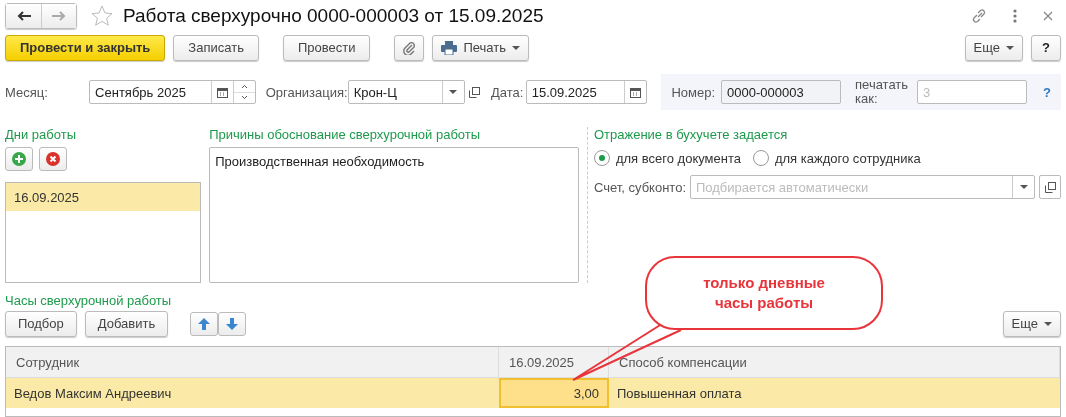 This screenshot has height=417, width=1066. I want to click on radio-option: для всего документа, so click(667, 158).